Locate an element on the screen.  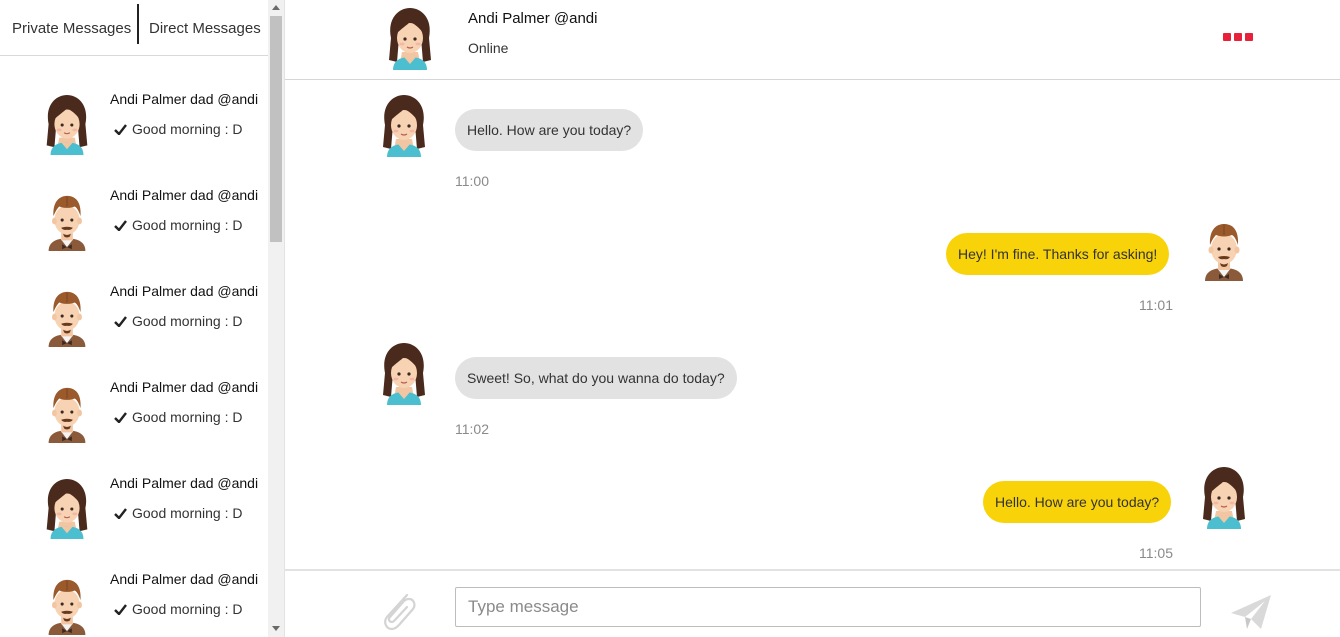
message-composer is located at coordinates (812, 603).